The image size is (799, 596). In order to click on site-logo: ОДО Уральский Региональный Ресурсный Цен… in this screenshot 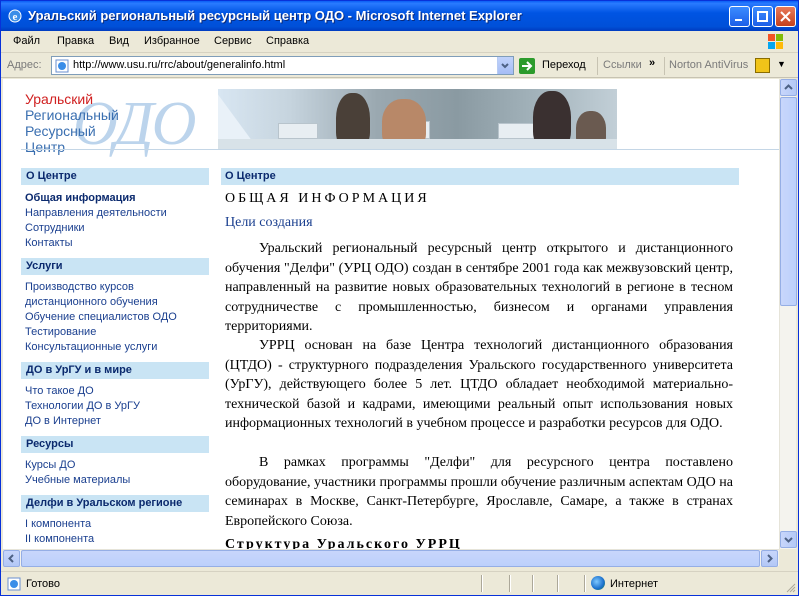, I will do `click(131, 123)`.